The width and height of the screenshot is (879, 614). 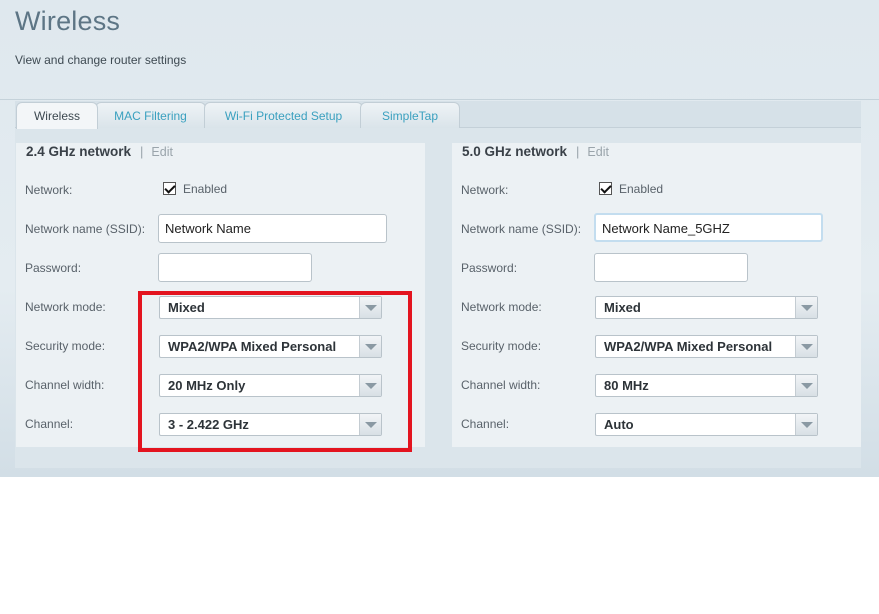 What do you see at coordinates (270, 385) in the screenshot?
I see `channel-width-select: 20 MHz Only` at bounding box center [270, 385].